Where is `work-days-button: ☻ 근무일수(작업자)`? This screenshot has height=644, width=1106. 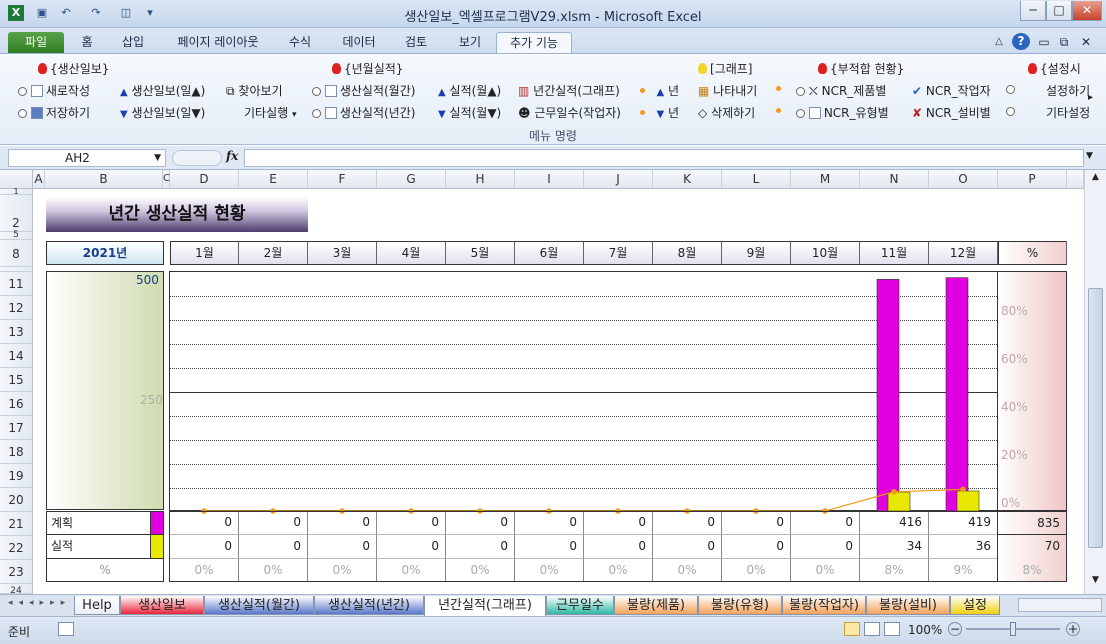
work-days-button: ☻ 근무일수(작업자) is located at coordinates (569, 112).